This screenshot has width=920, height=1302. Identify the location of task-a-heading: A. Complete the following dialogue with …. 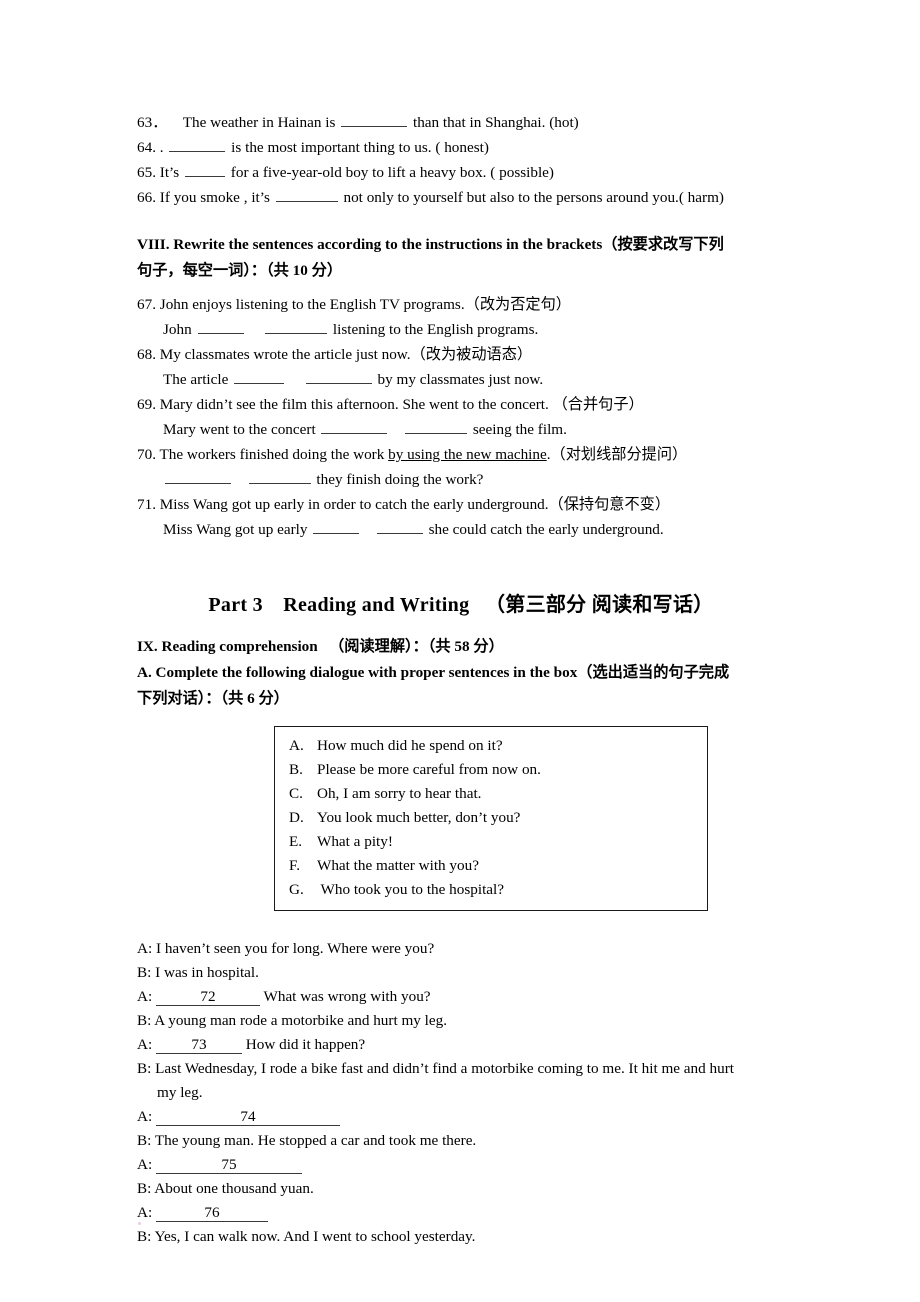
(461, 686).